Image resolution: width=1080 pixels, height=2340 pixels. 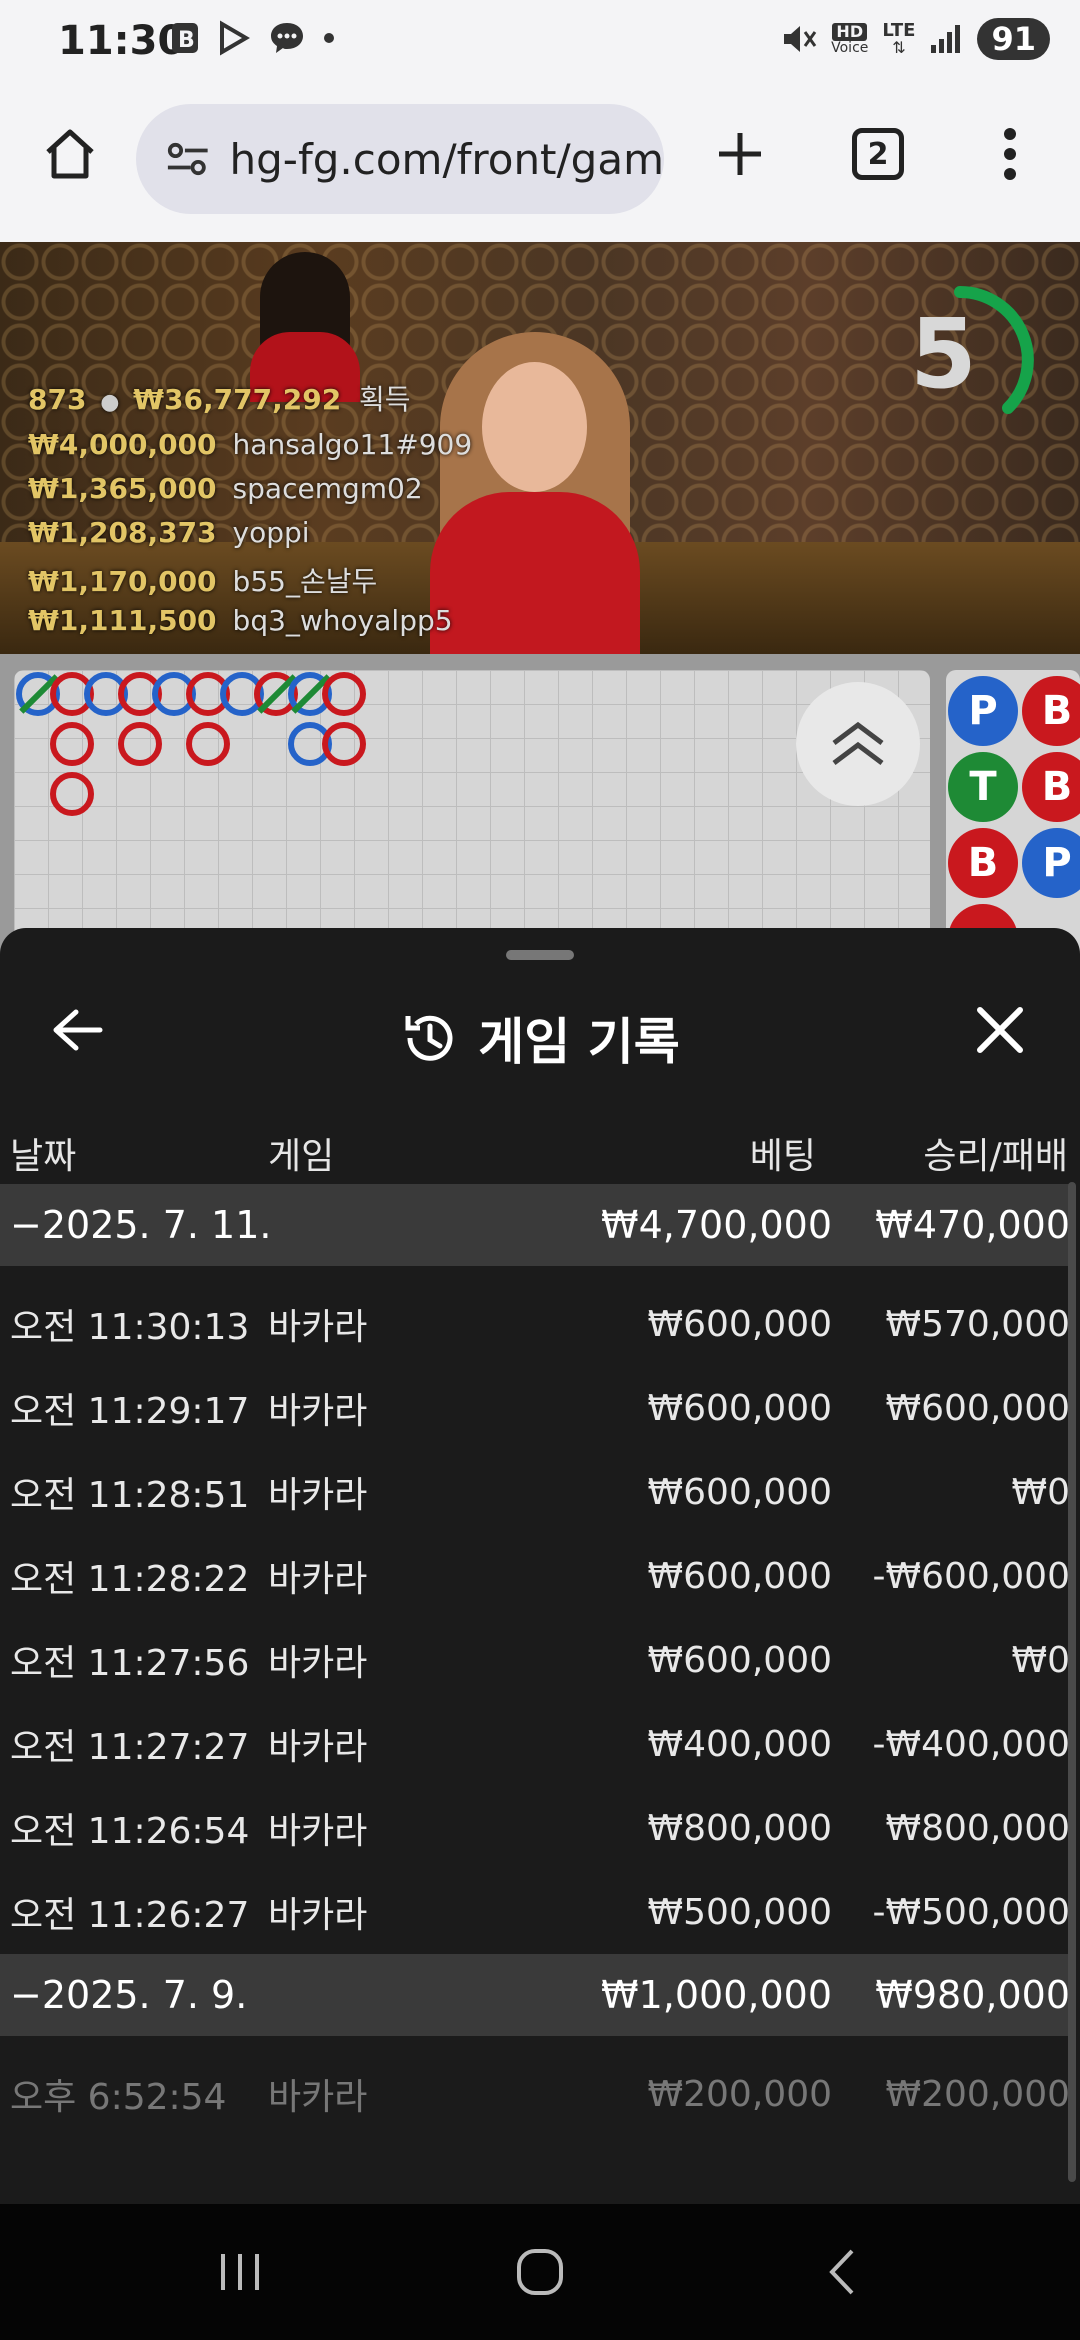 What do you see at coordinates (850, 32) in the screenshot?
I see `hd-label: HD` at bounding box center [850, 32].